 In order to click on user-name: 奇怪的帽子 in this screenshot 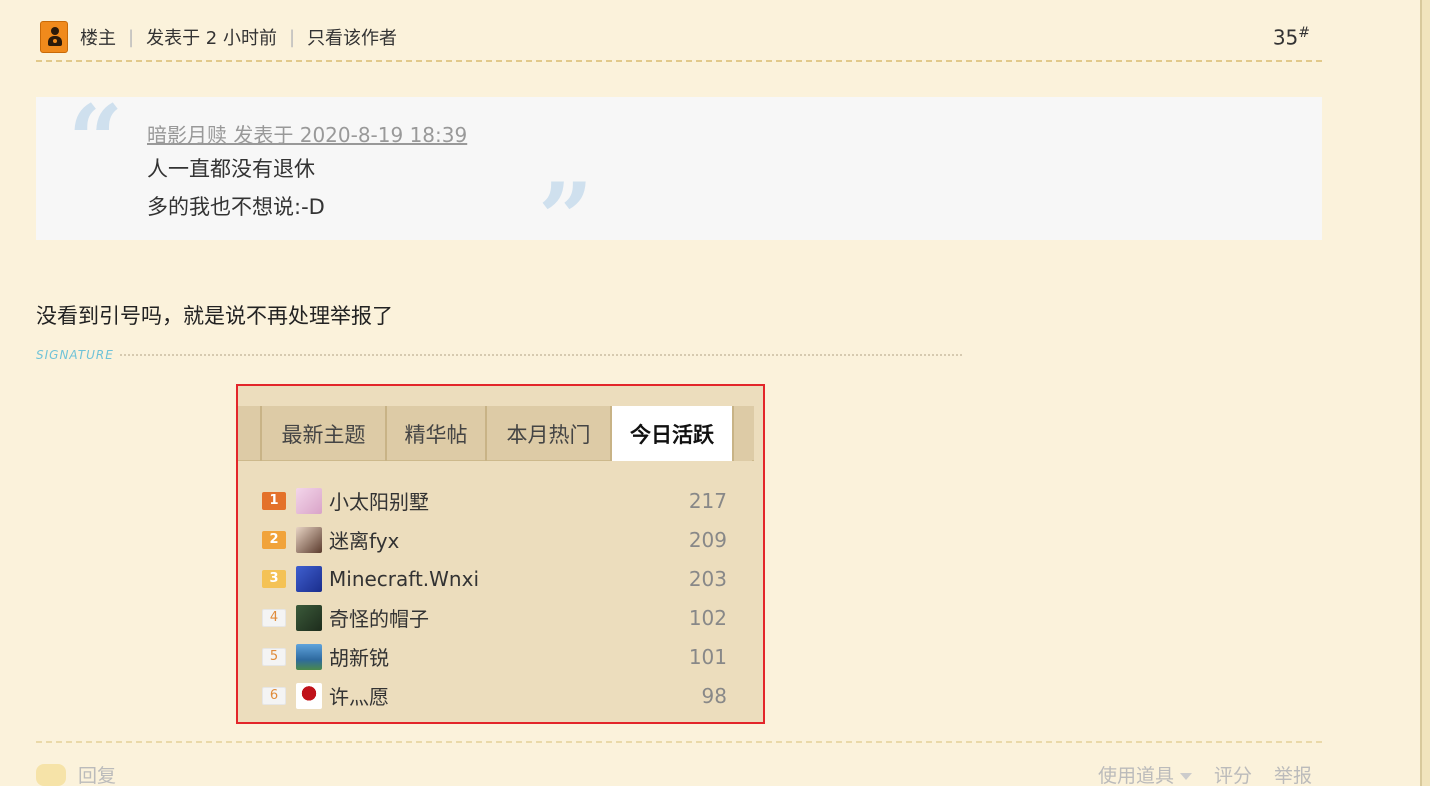, I will do `click(379, 619)`.